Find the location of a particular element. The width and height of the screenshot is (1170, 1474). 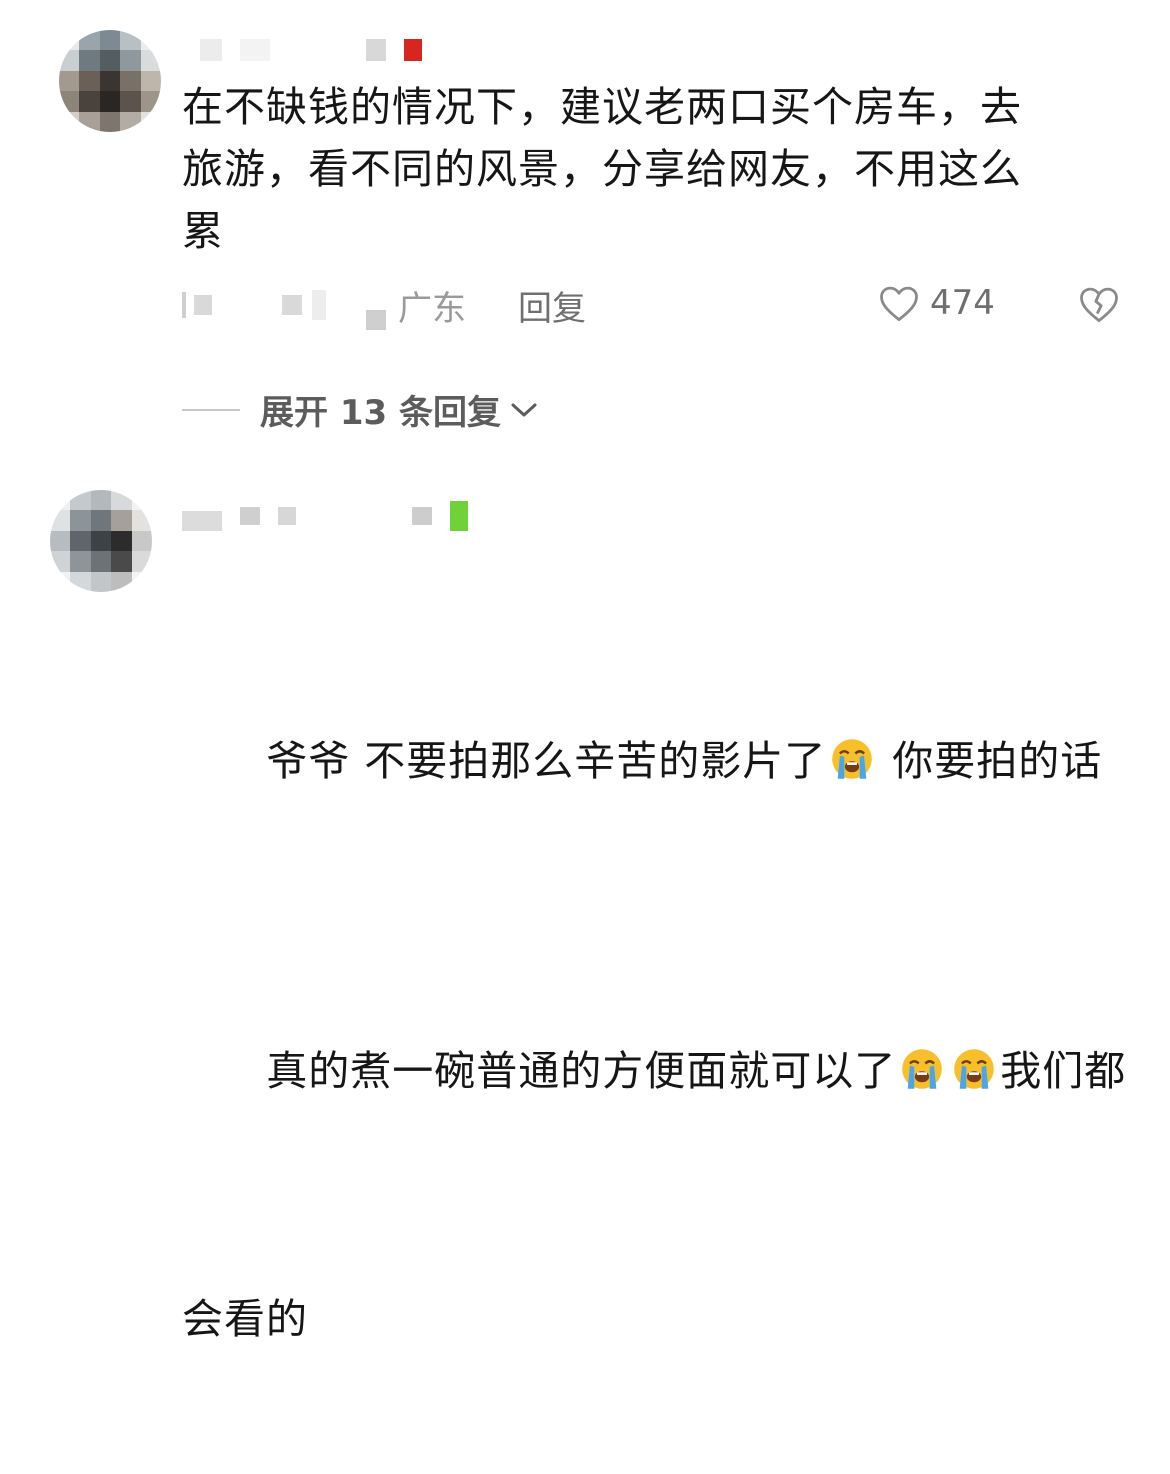

vip-badge-icon is located at coordinates (413, 50).